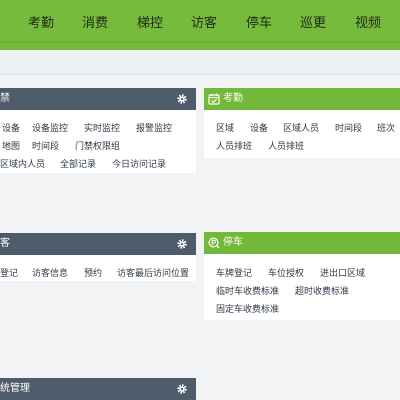 This screenshot has width=400, height=400. I want to click on link-map: 地图, so click(11, 145).